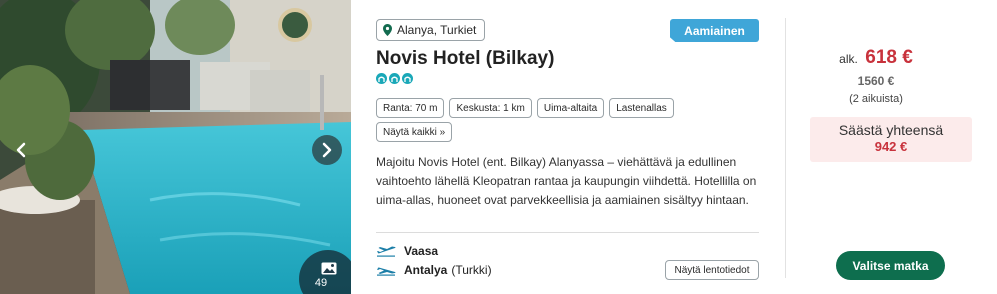 Image resolution: width=997 pixels, height=294 pixels. I want to click on departure-city: Vaasa, so click(421, 251).